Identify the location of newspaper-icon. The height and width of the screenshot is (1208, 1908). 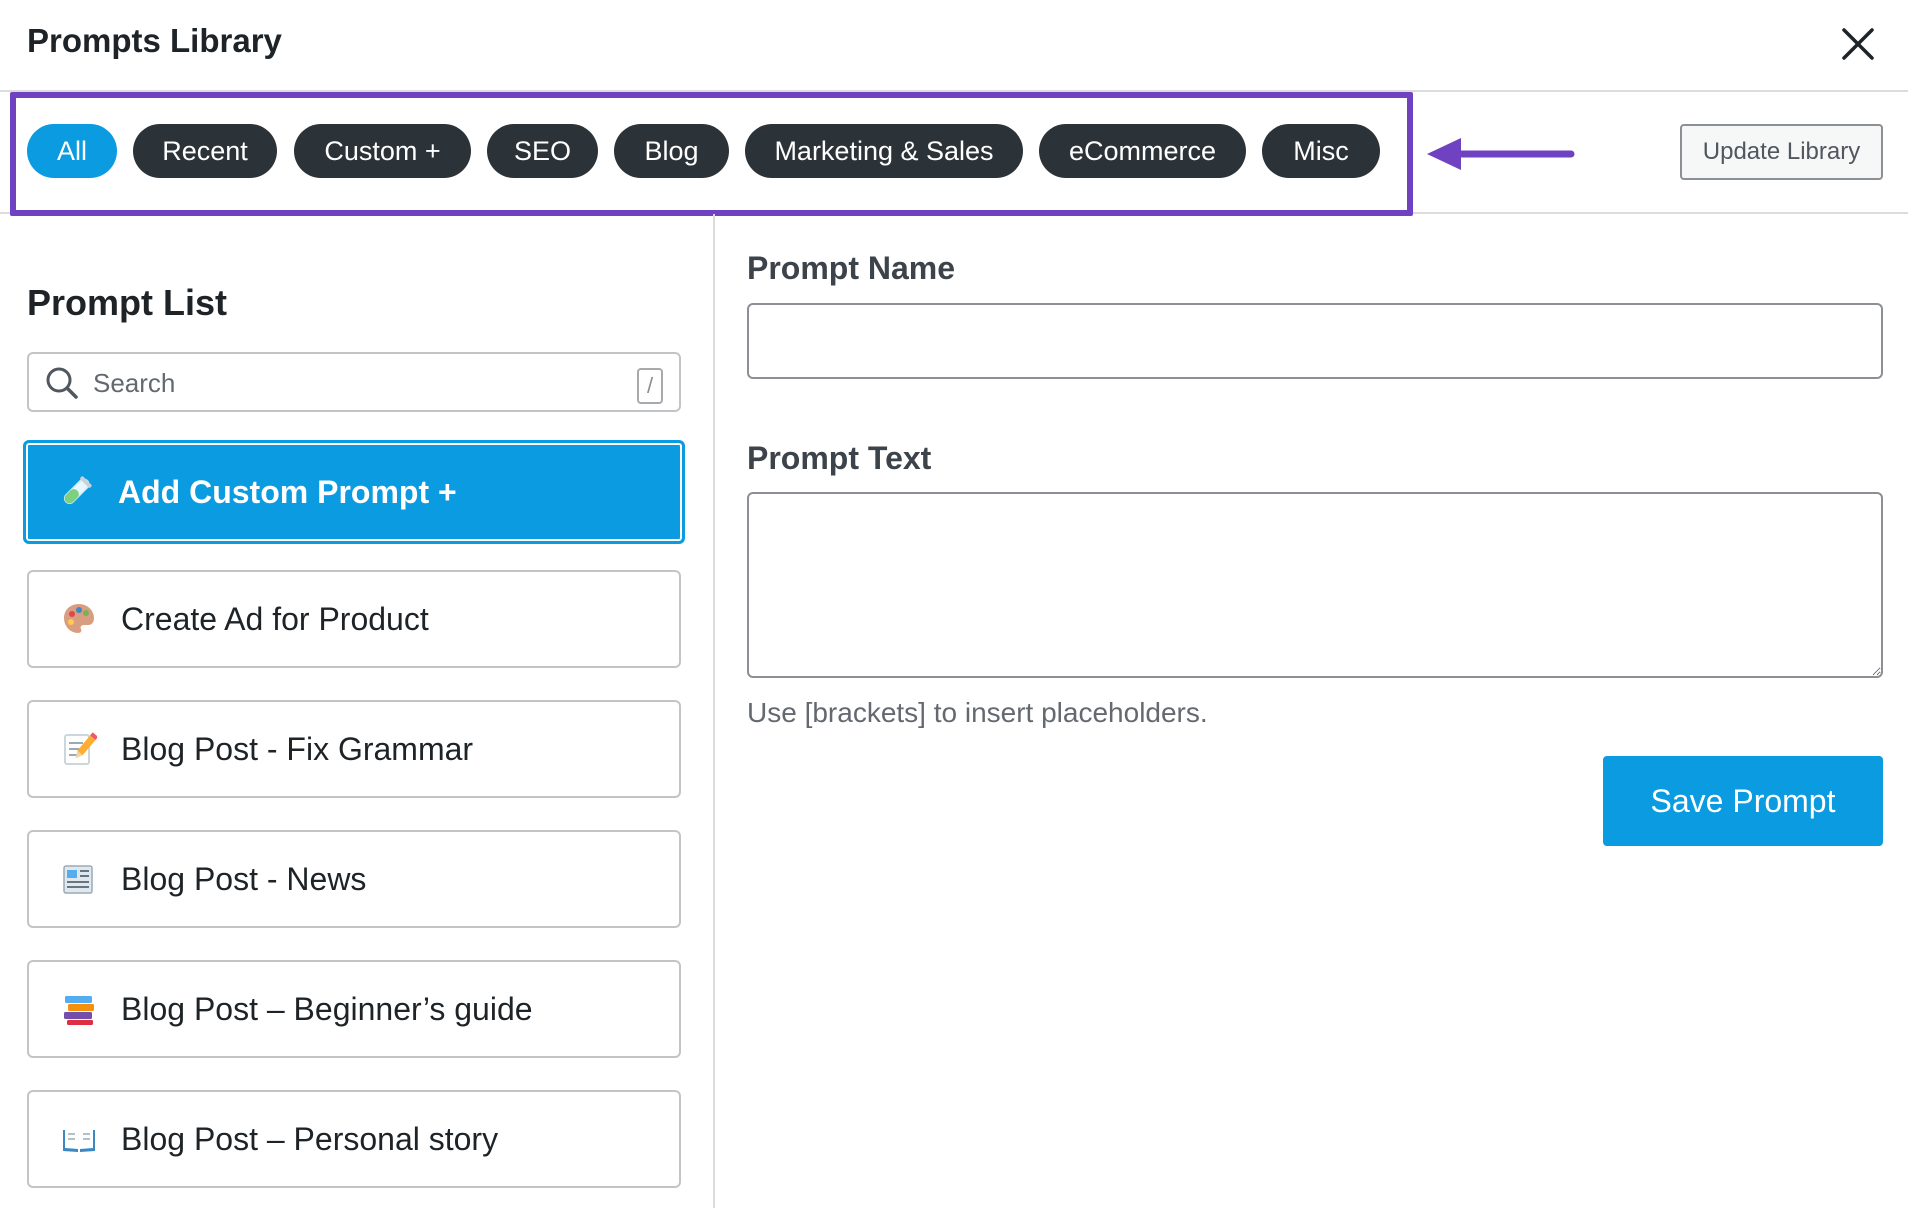
(79, 879).